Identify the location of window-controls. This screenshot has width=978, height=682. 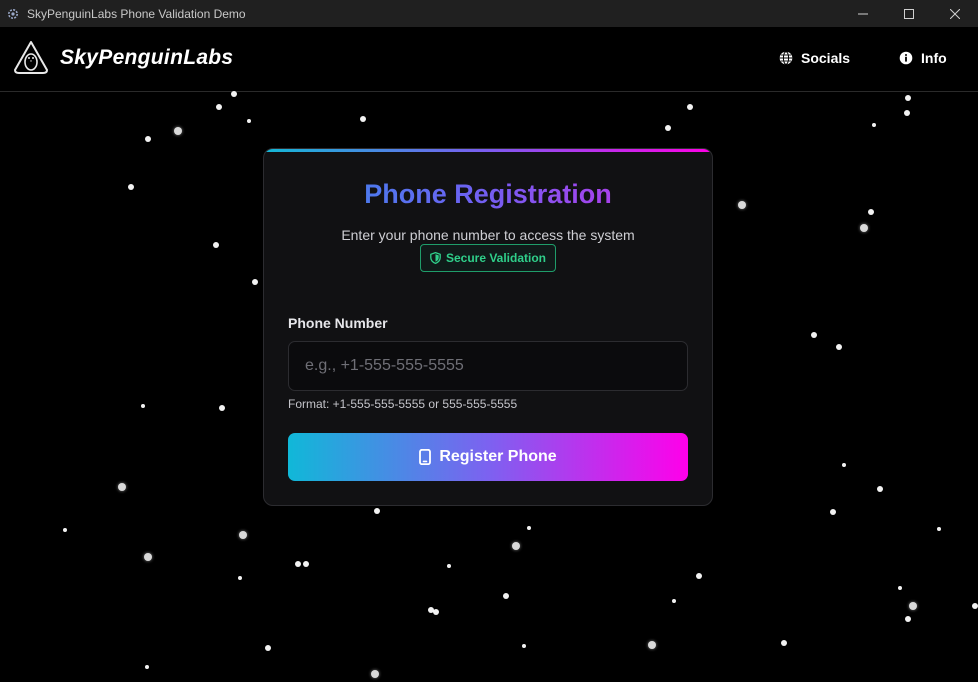
(909, 13).